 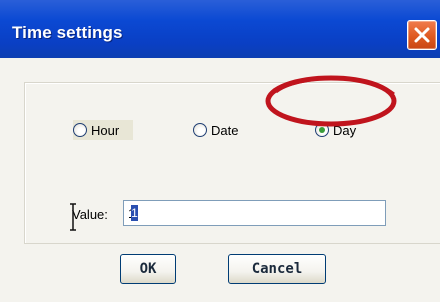 I want to click on day-radio-button, so click(x=322, y=130).